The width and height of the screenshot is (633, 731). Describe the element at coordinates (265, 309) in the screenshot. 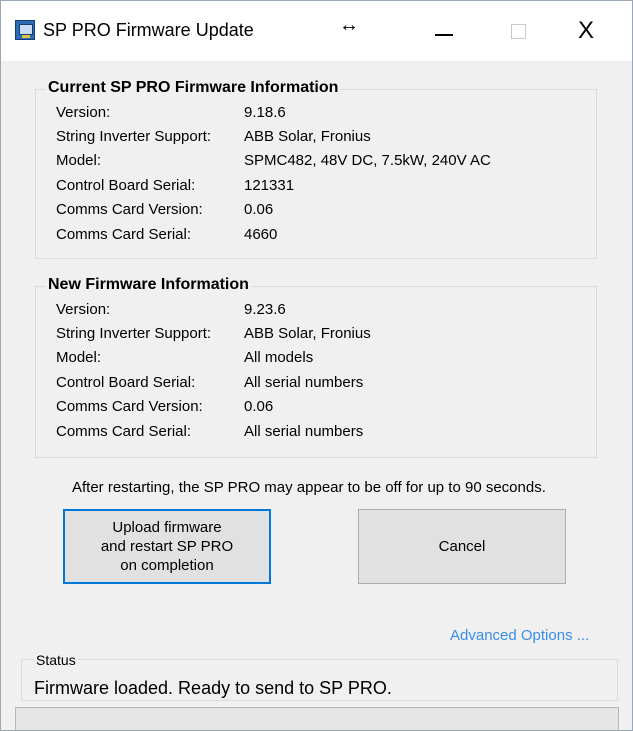

I see `field-value: 9.23.6` at that location.